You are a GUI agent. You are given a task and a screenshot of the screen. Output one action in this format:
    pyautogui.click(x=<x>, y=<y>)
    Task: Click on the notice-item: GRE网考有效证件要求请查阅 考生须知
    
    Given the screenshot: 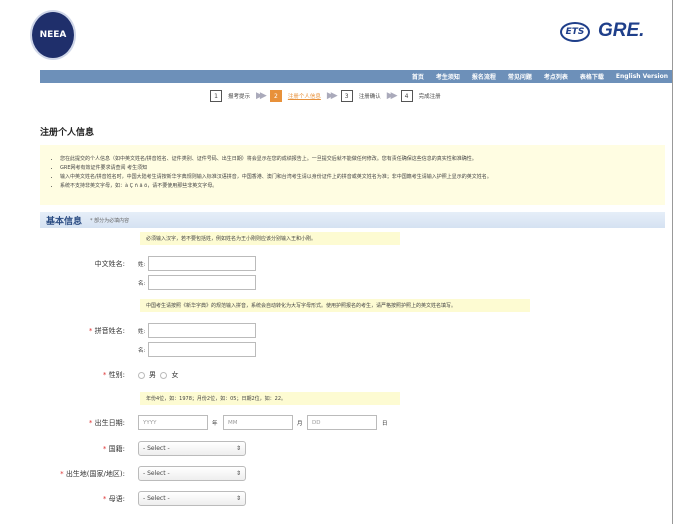 What is the action you would take?
    pyautogui.click(x=355, y=168)
    